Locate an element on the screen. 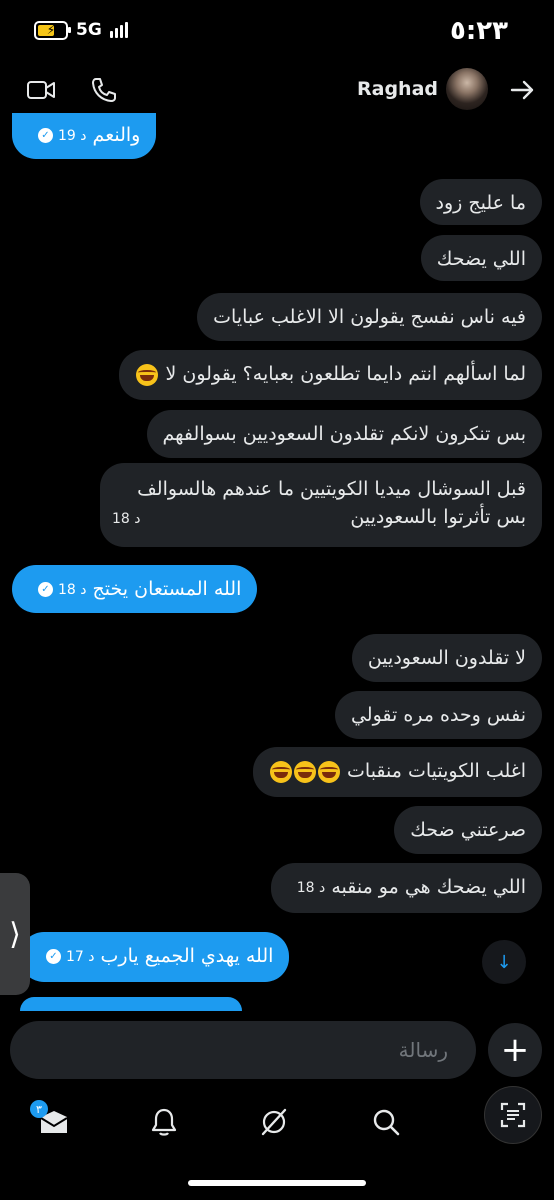 This screenshot has width=554, height=1200. message-meta: ✓ 19 د is located at coordinates (62, 136).